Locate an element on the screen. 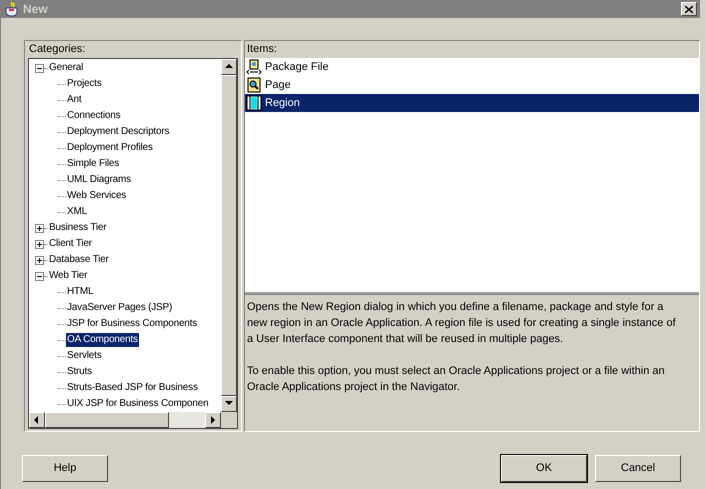  tree-item: Simple Files is located at coordinates (93, 164).